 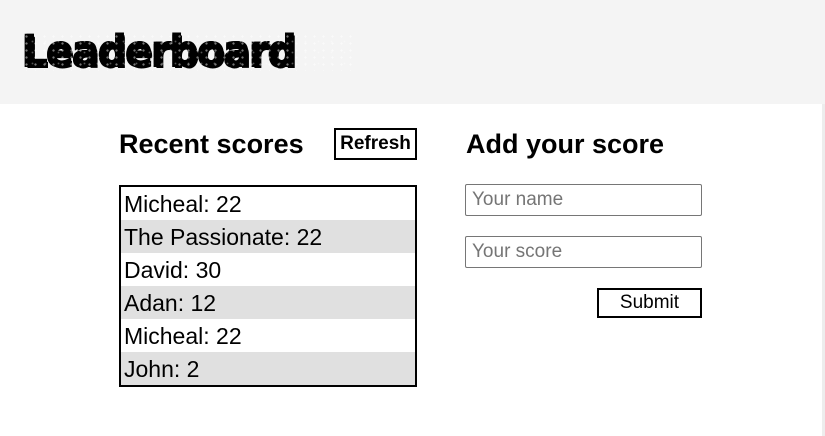 I want to click on score-item: John: 2, so click(x=268, y=368).